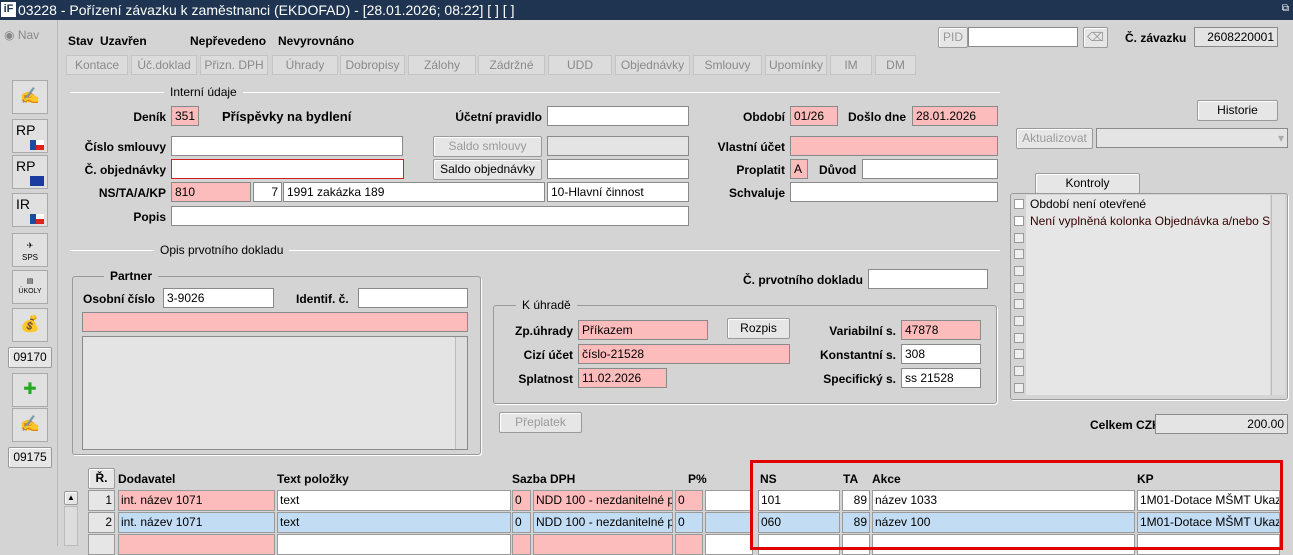  What do you see at coordinates (372, 65) in the screenshot?
I see `tab-dobropisy: Dobropisy` at bounding box center [372, 65].